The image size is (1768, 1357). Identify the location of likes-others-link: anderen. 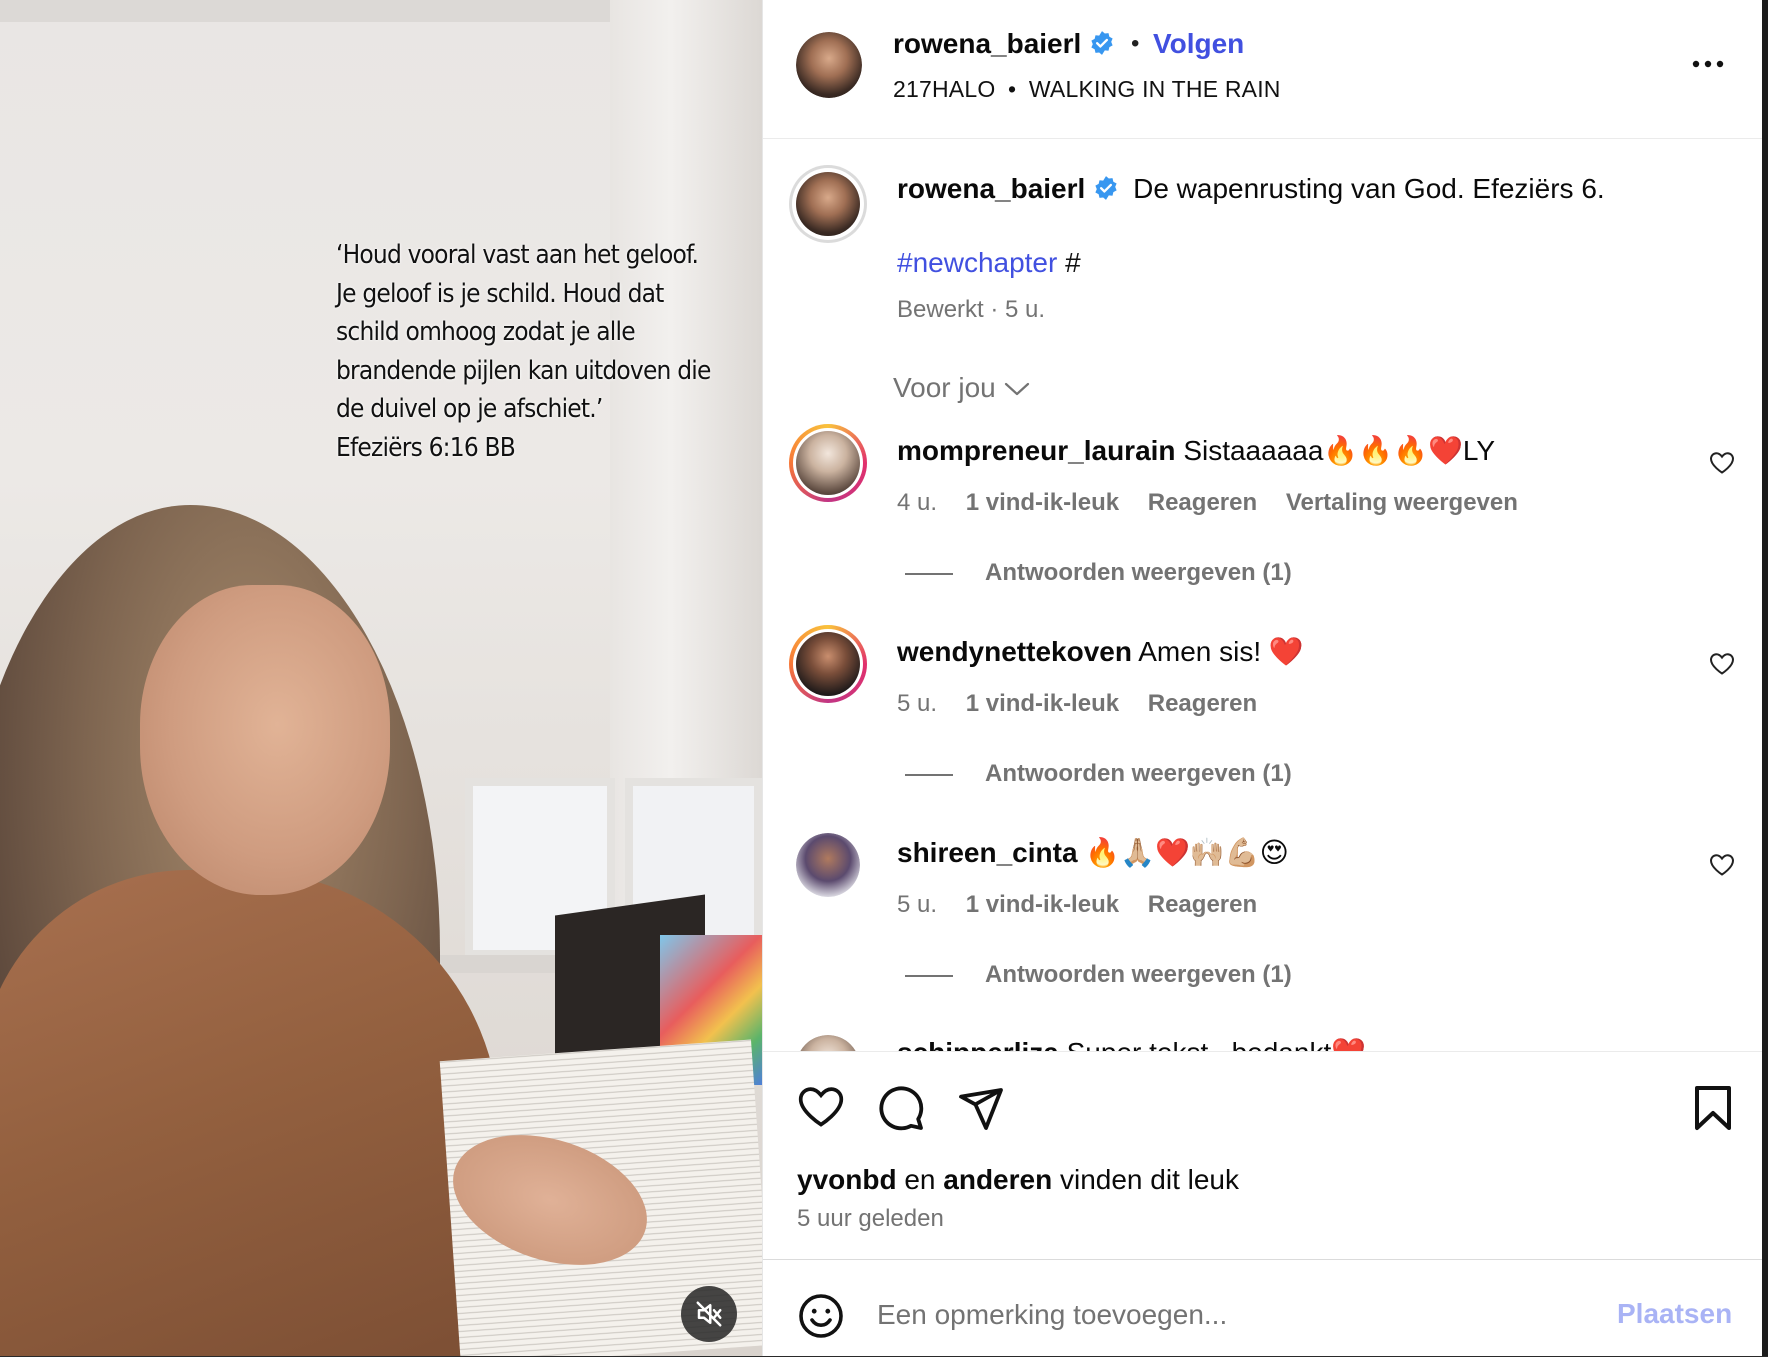
(997, 1179).